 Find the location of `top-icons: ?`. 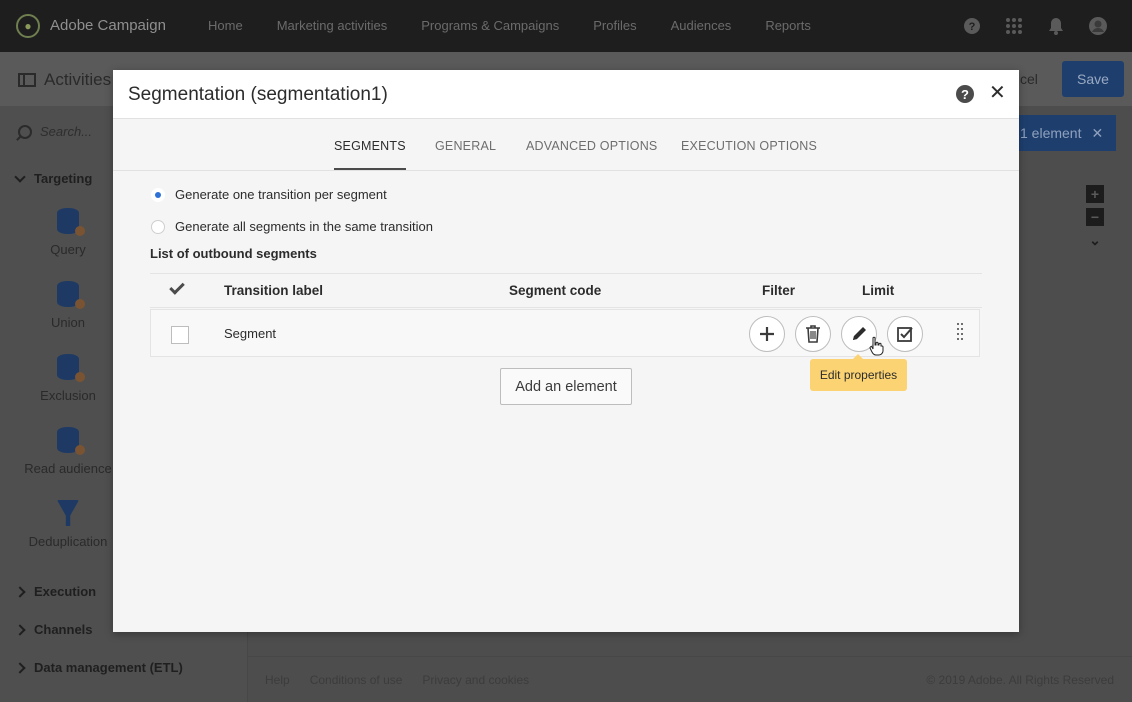

top-icons: ? is located at coordinates (1024, 26).